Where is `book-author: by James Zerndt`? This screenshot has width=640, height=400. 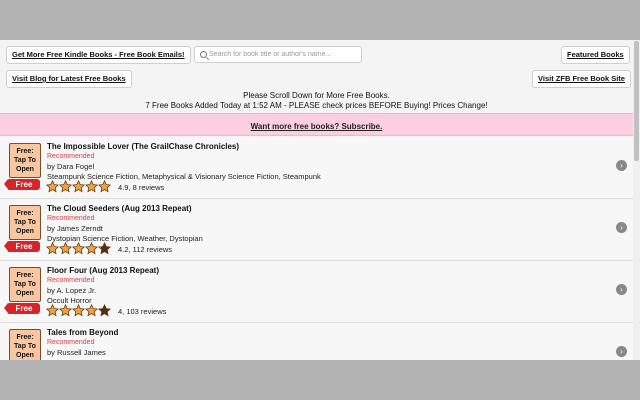 book-author: by James Zerndt is located at coordinates (75, 228).